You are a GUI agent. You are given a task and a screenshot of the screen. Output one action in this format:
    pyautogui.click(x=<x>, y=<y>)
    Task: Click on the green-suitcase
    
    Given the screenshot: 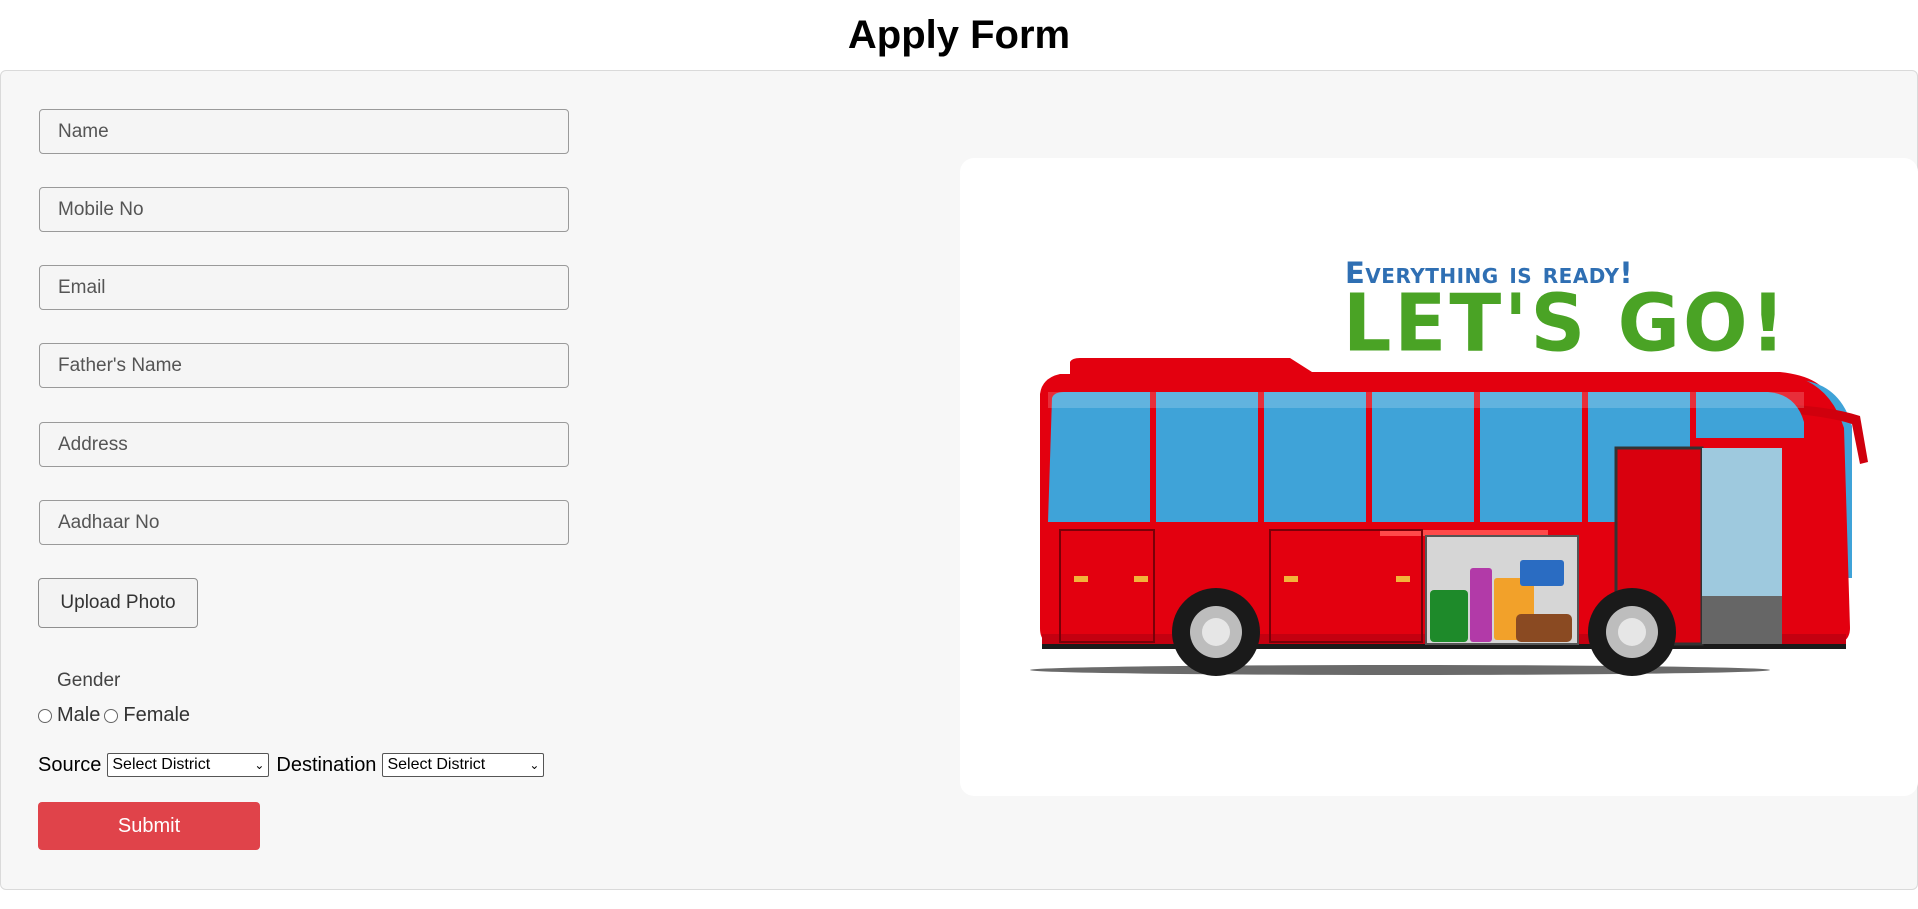 What is the action you would take?
    pyautogui.click(x=1449, y=616)
    